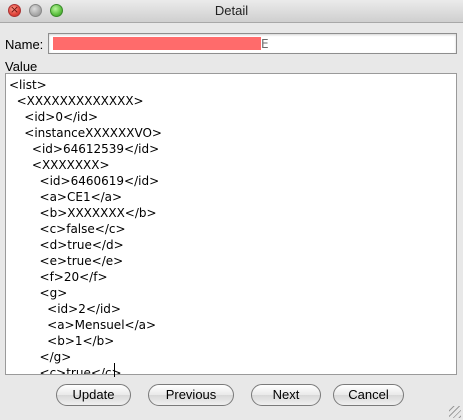 This screenshot has width=463, height=420. What do you see at coordinates (114, 370) in the screenshot?
I see `text-caret` at bounding box center [114, 370].